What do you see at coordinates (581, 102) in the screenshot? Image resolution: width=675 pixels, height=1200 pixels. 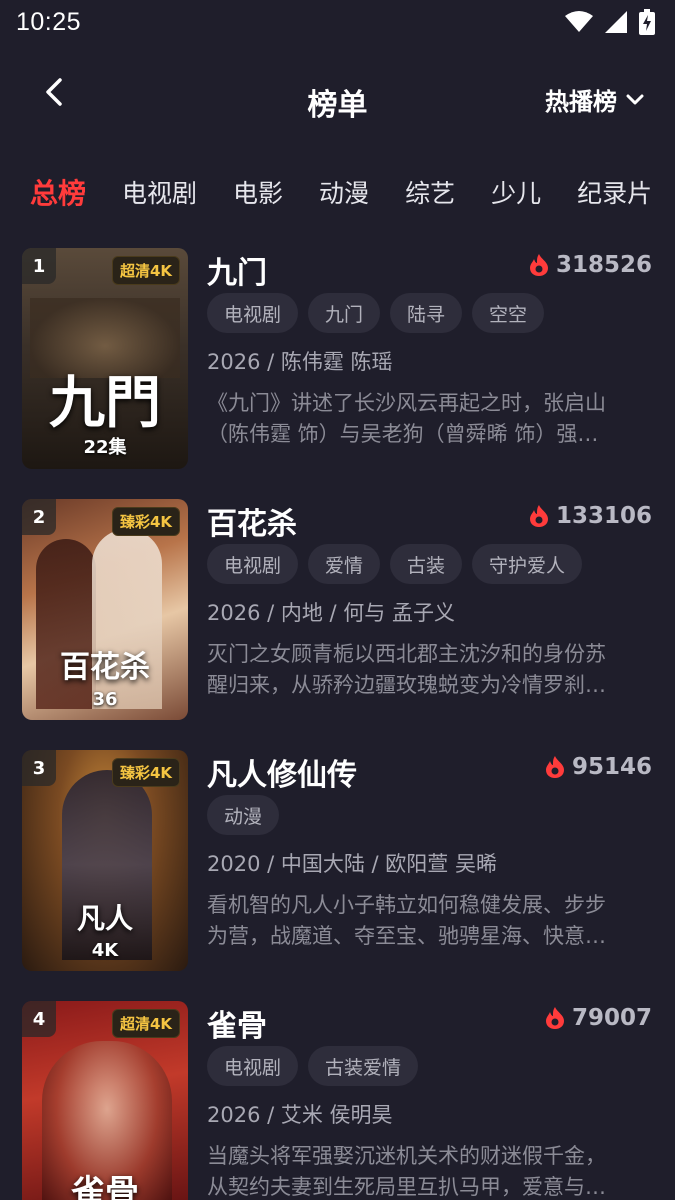 I see `rank-type-label: 热播榜` at bounding box center [581, 102].